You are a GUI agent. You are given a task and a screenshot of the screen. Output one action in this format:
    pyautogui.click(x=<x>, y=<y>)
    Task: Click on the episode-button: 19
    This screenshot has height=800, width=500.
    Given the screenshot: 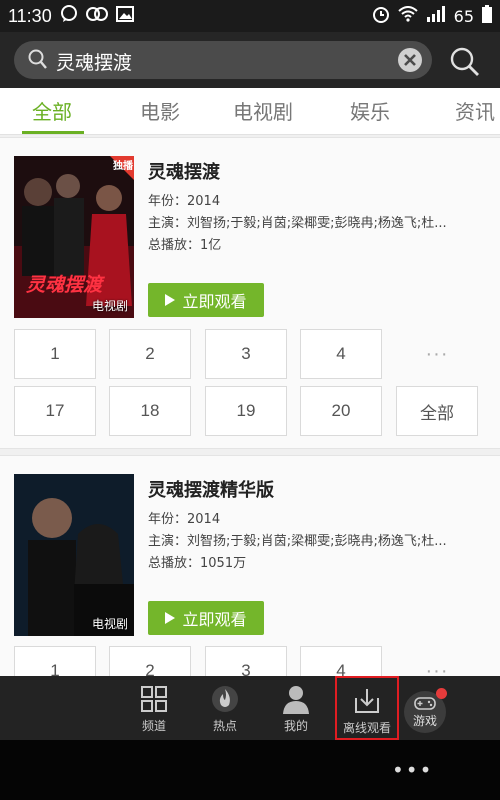 What is the action you would take?
    pyautogui.click(x=246, y=411)
    